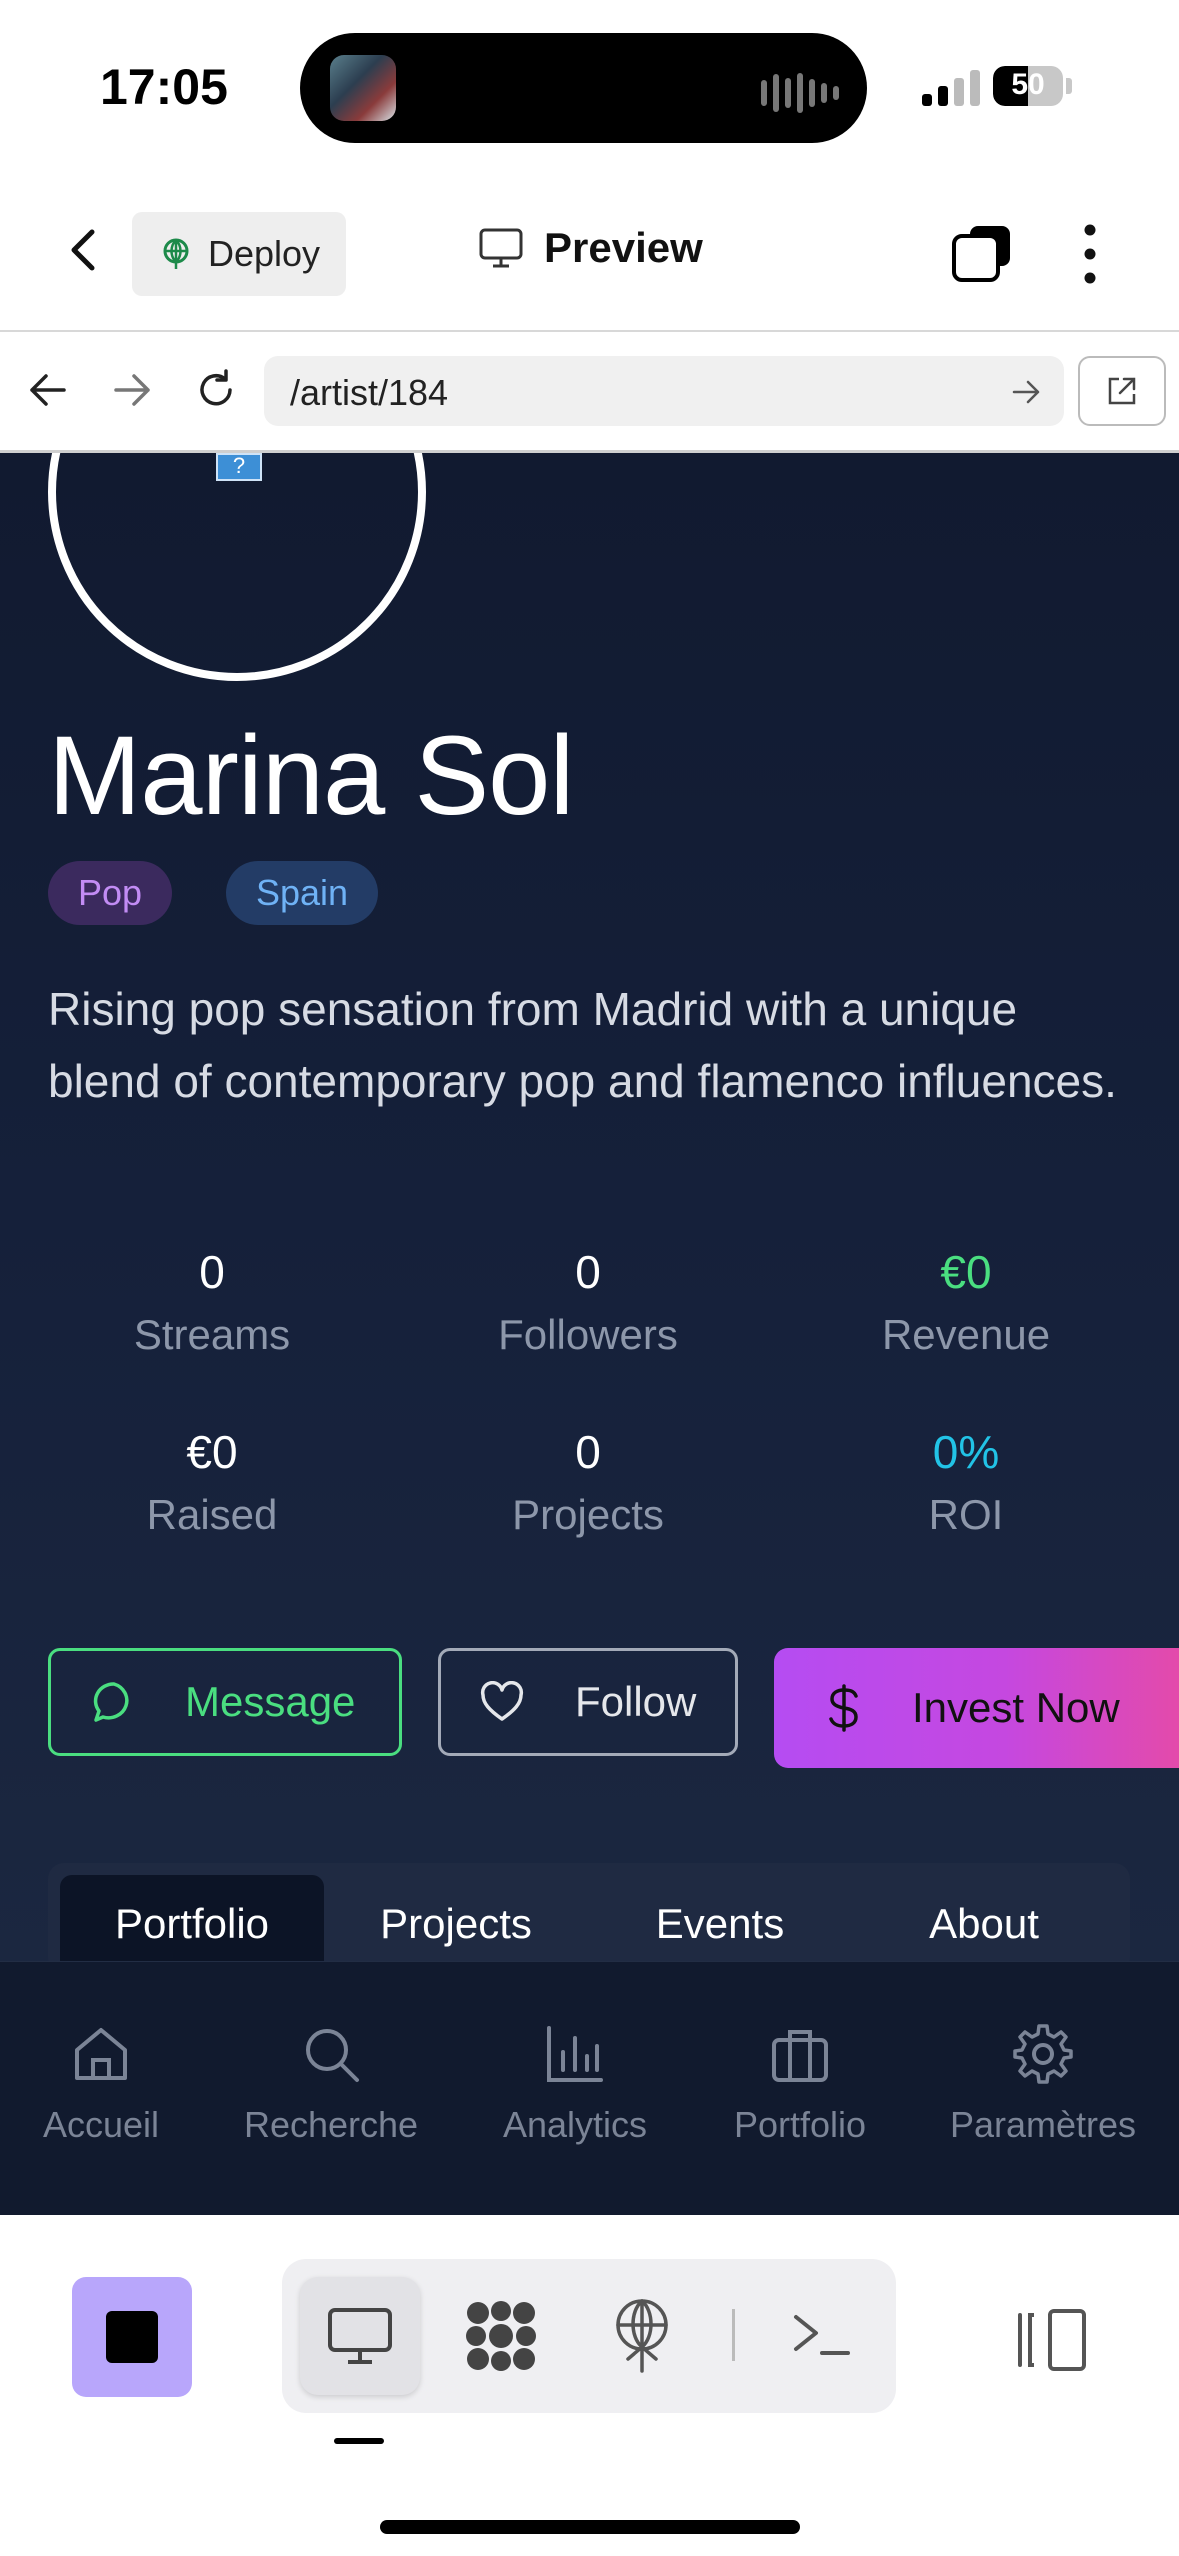 The width and height of the screenshot is (1179, 2556). What do you see at coordinates (270, 1701) in the screenshot?
I see `message-label: Message` at bounding box center [270, 1701].